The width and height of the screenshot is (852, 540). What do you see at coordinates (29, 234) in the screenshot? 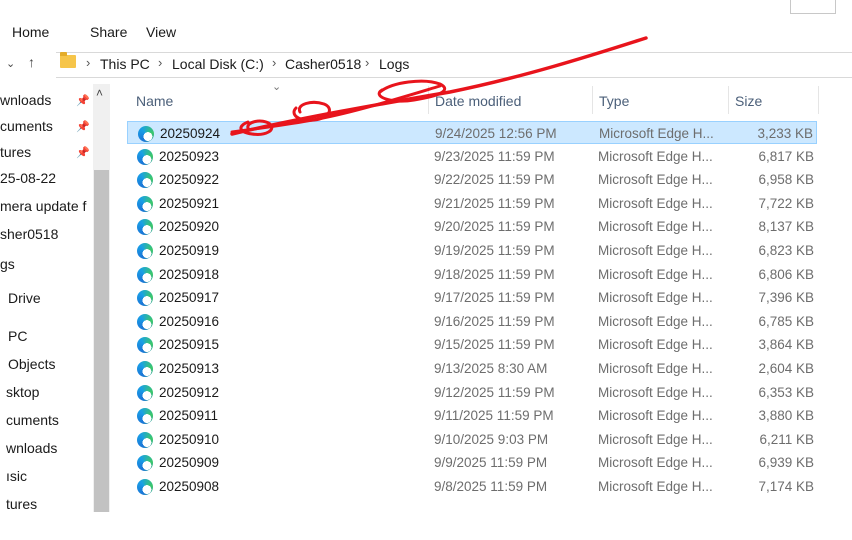
I see `nav-item-casher0518: sher0518` at bounding box center [29, 234].